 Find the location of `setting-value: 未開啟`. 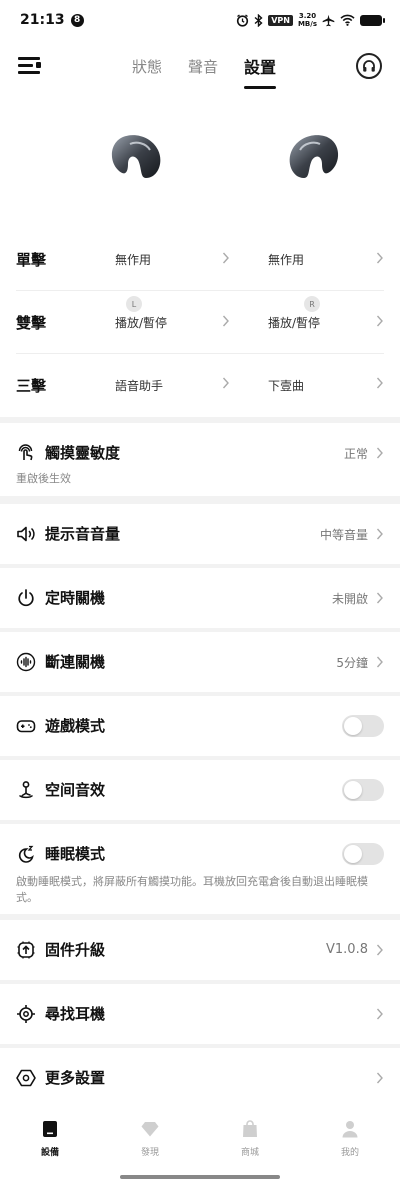

setting-value: 未開啟 is located at coordinates (349, 599).